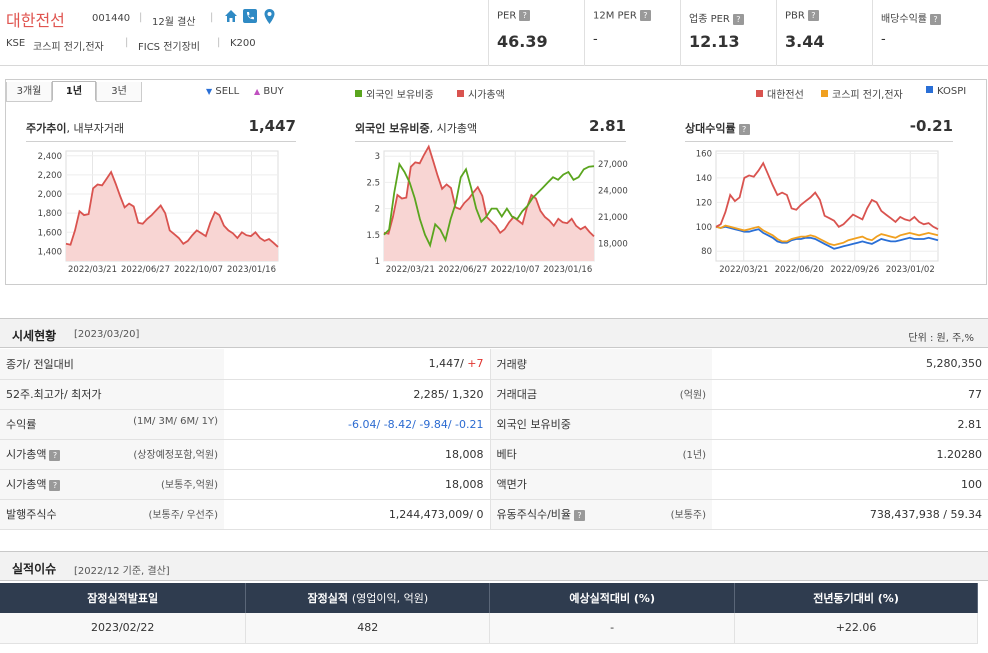 This screenshot has height=653, width=988. I want to click on row-label: 시가총액? (상장예정포함,억원), so click(112, 454).